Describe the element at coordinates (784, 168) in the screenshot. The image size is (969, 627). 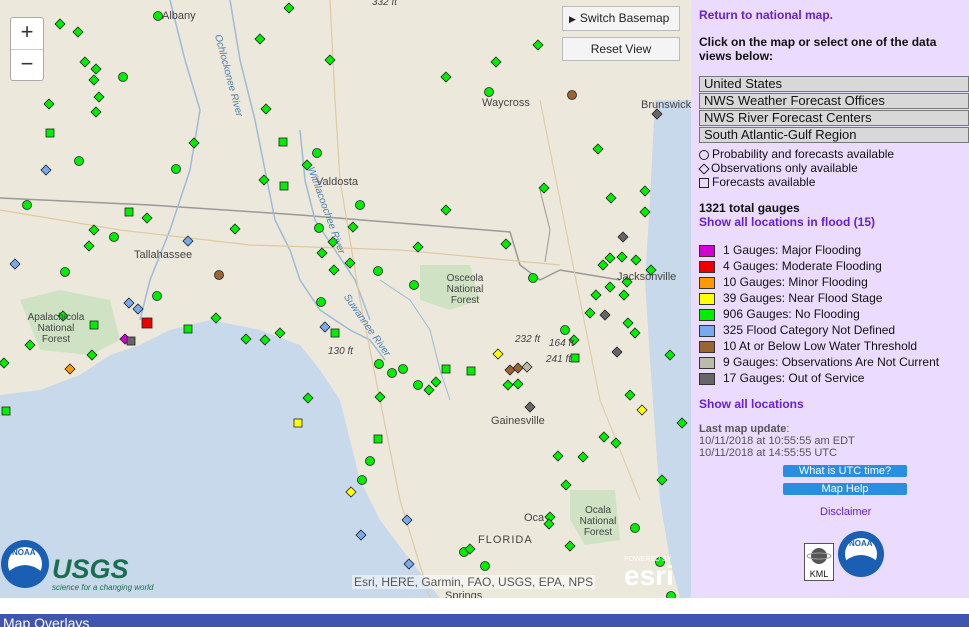
I see `symbol-label: Observations only available` at that location.